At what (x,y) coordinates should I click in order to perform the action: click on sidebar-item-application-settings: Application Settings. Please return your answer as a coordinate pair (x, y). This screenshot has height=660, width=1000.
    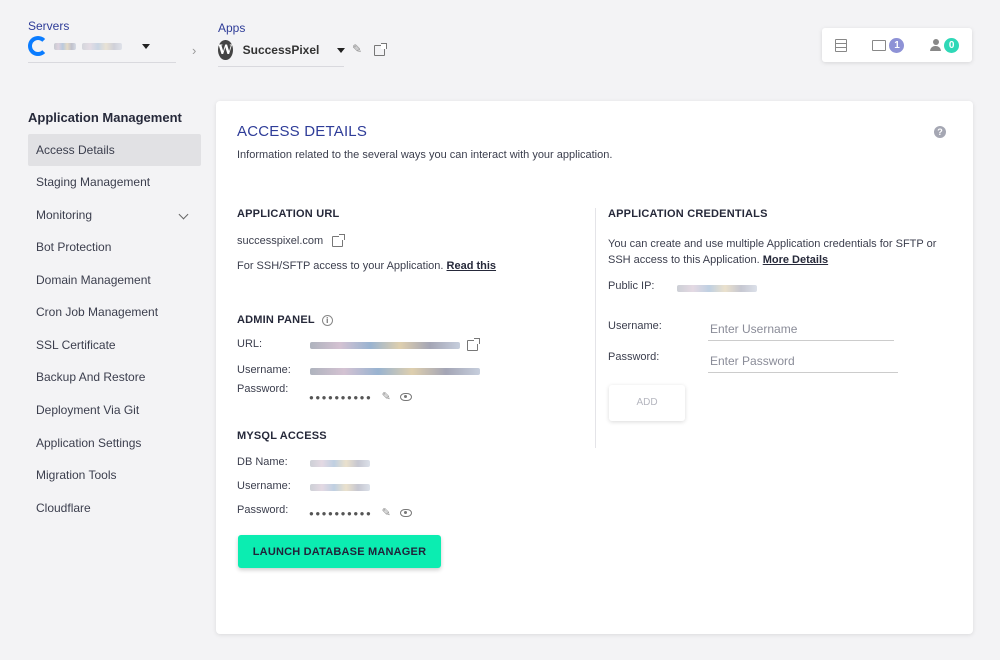
    Looking at the image, I should click on (114, 443).